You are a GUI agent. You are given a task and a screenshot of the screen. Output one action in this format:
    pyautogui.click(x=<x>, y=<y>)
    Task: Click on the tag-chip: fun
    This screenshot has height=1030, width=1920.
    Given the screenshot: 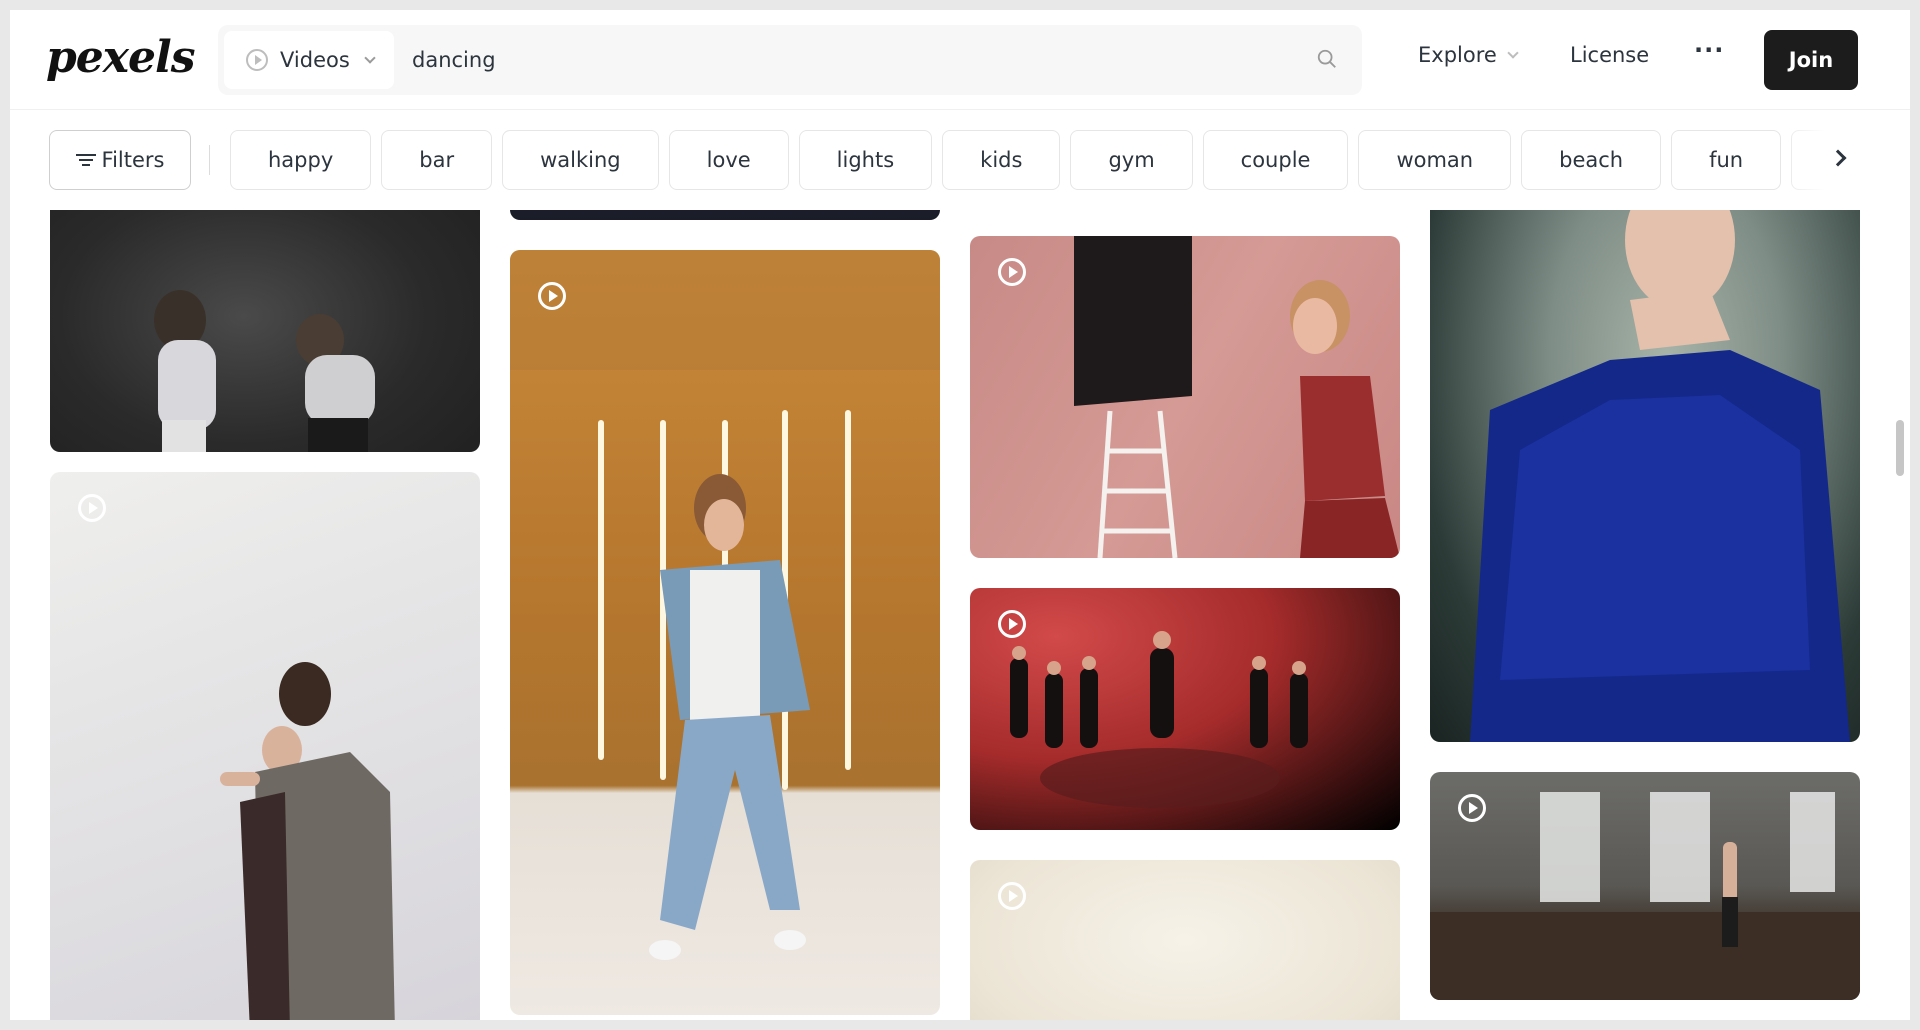 What is the action you would take?
    pyautogui.click(x=1726, y=160)
    